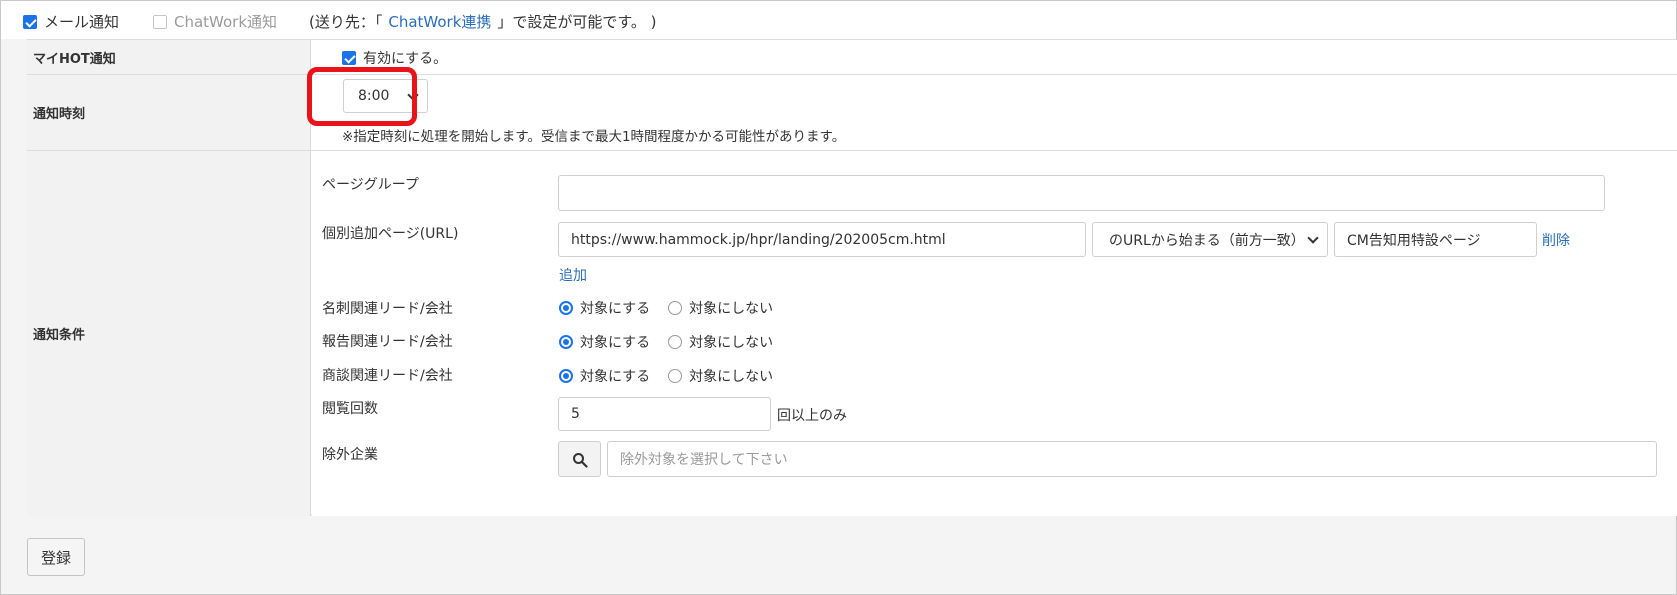 The width and height of the screenshot is (1677, 595). Describe the element at coordinates (1556, 240) in the screenshot. I see `delete-link: 削除` at that location.